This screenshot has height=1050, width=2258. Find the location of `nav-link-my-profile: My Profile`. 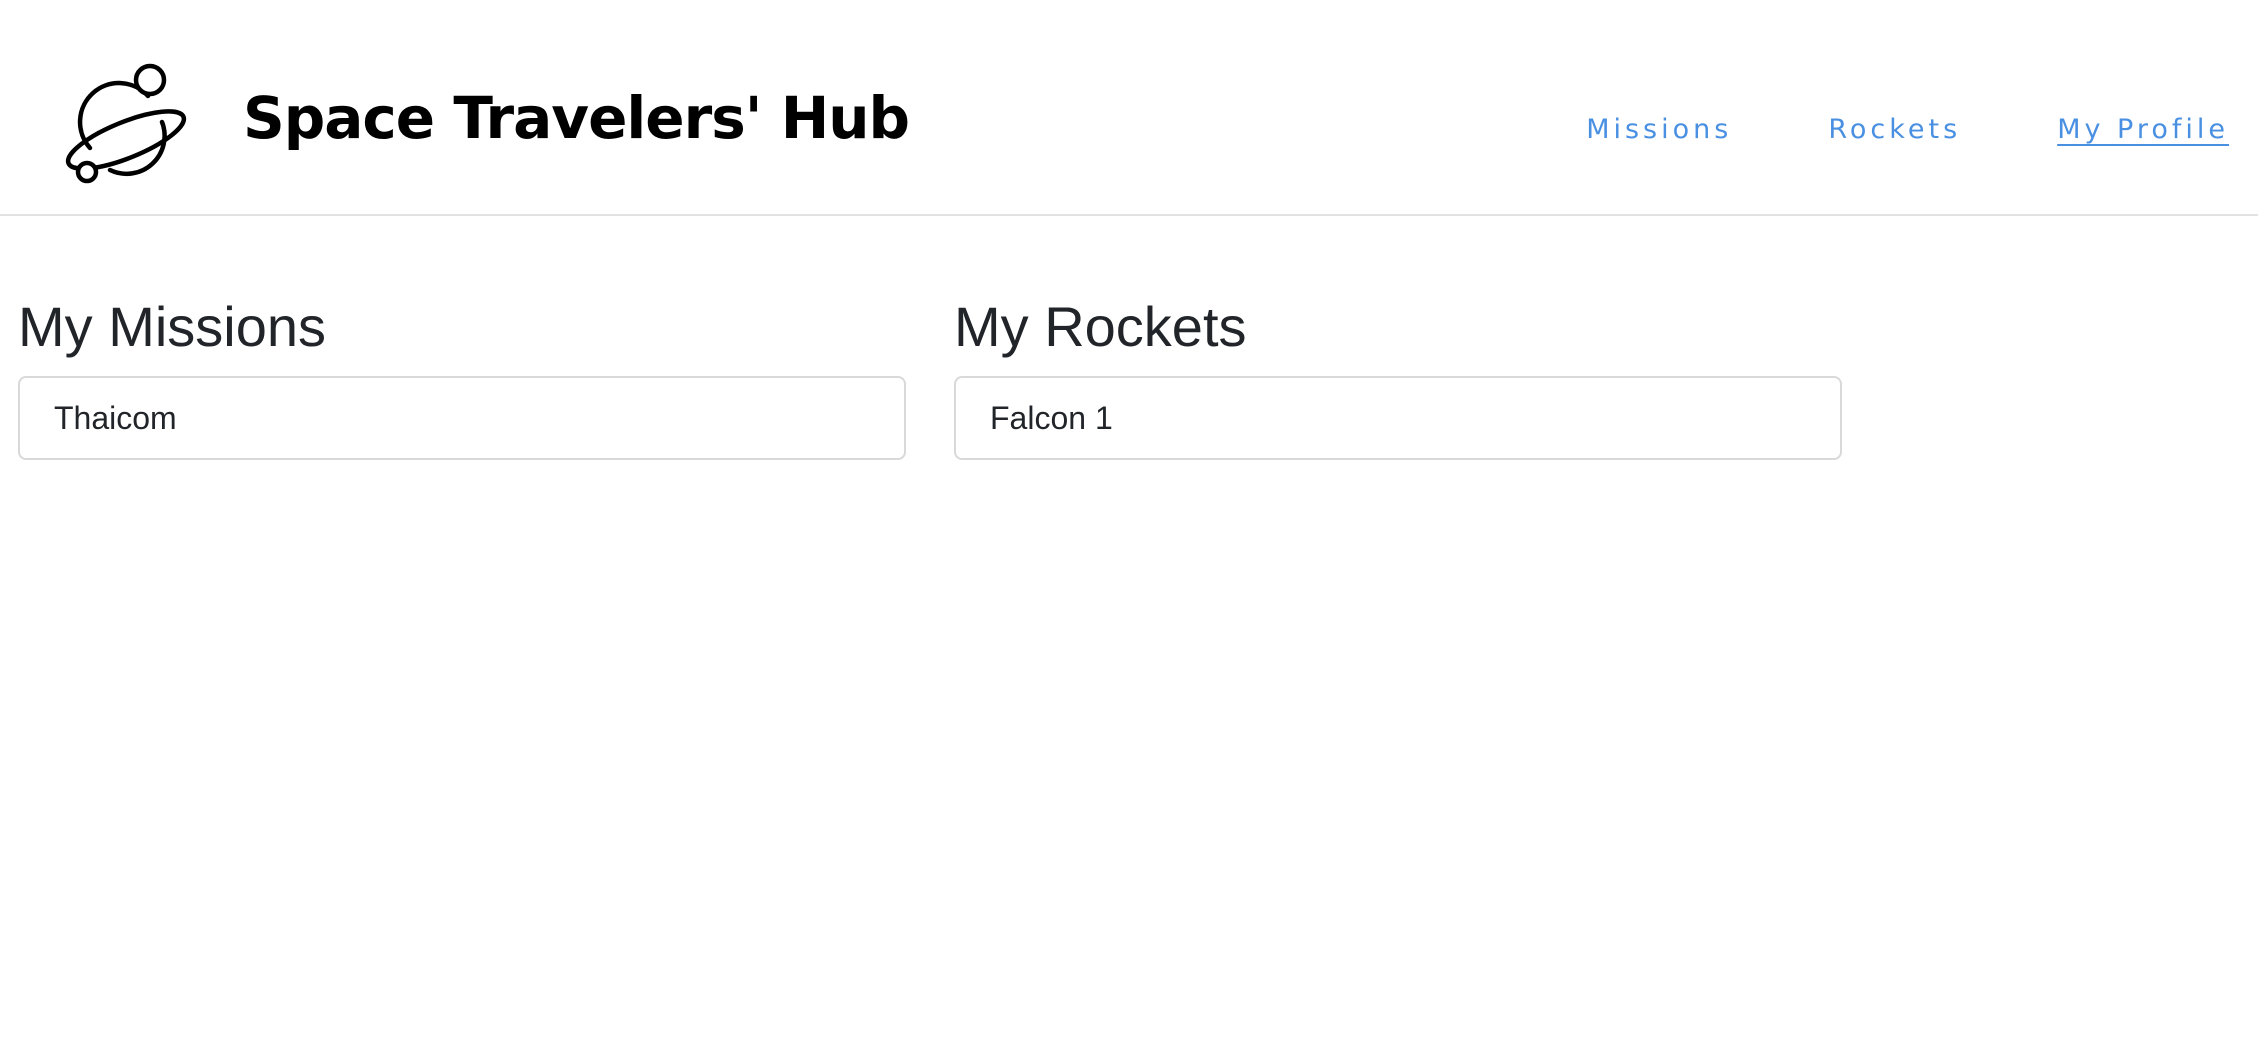

nav-link-my-profile: My Profile is located at coordinates (2143, 130).